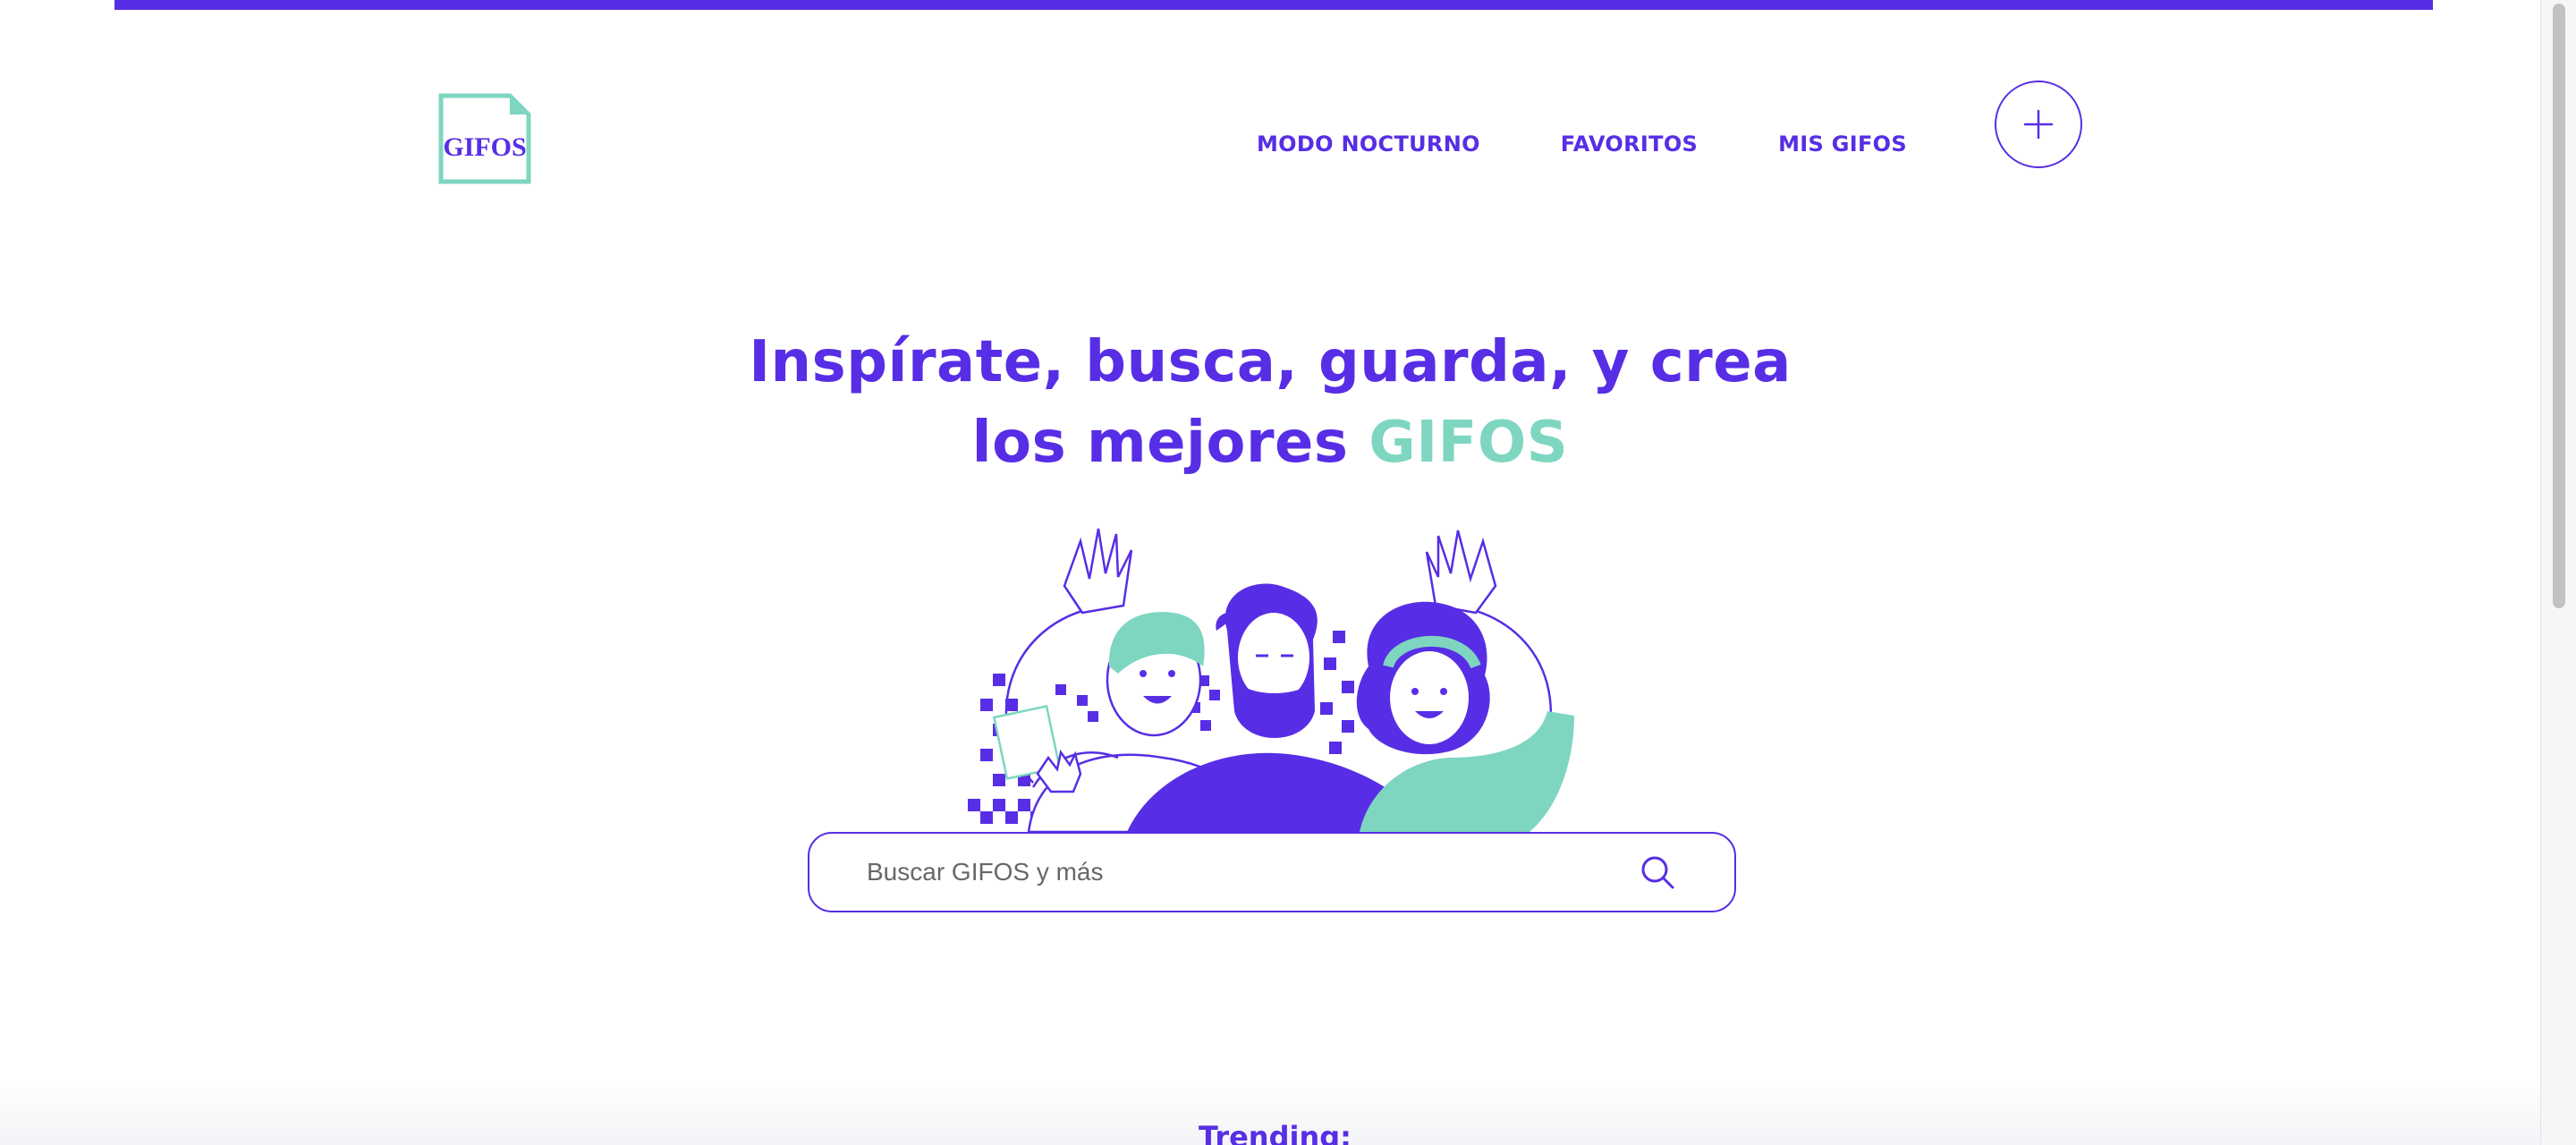  Describe the element at coordinates (1275, 1132) in the screenshot. I see `trending-label: Trending:` at that location.